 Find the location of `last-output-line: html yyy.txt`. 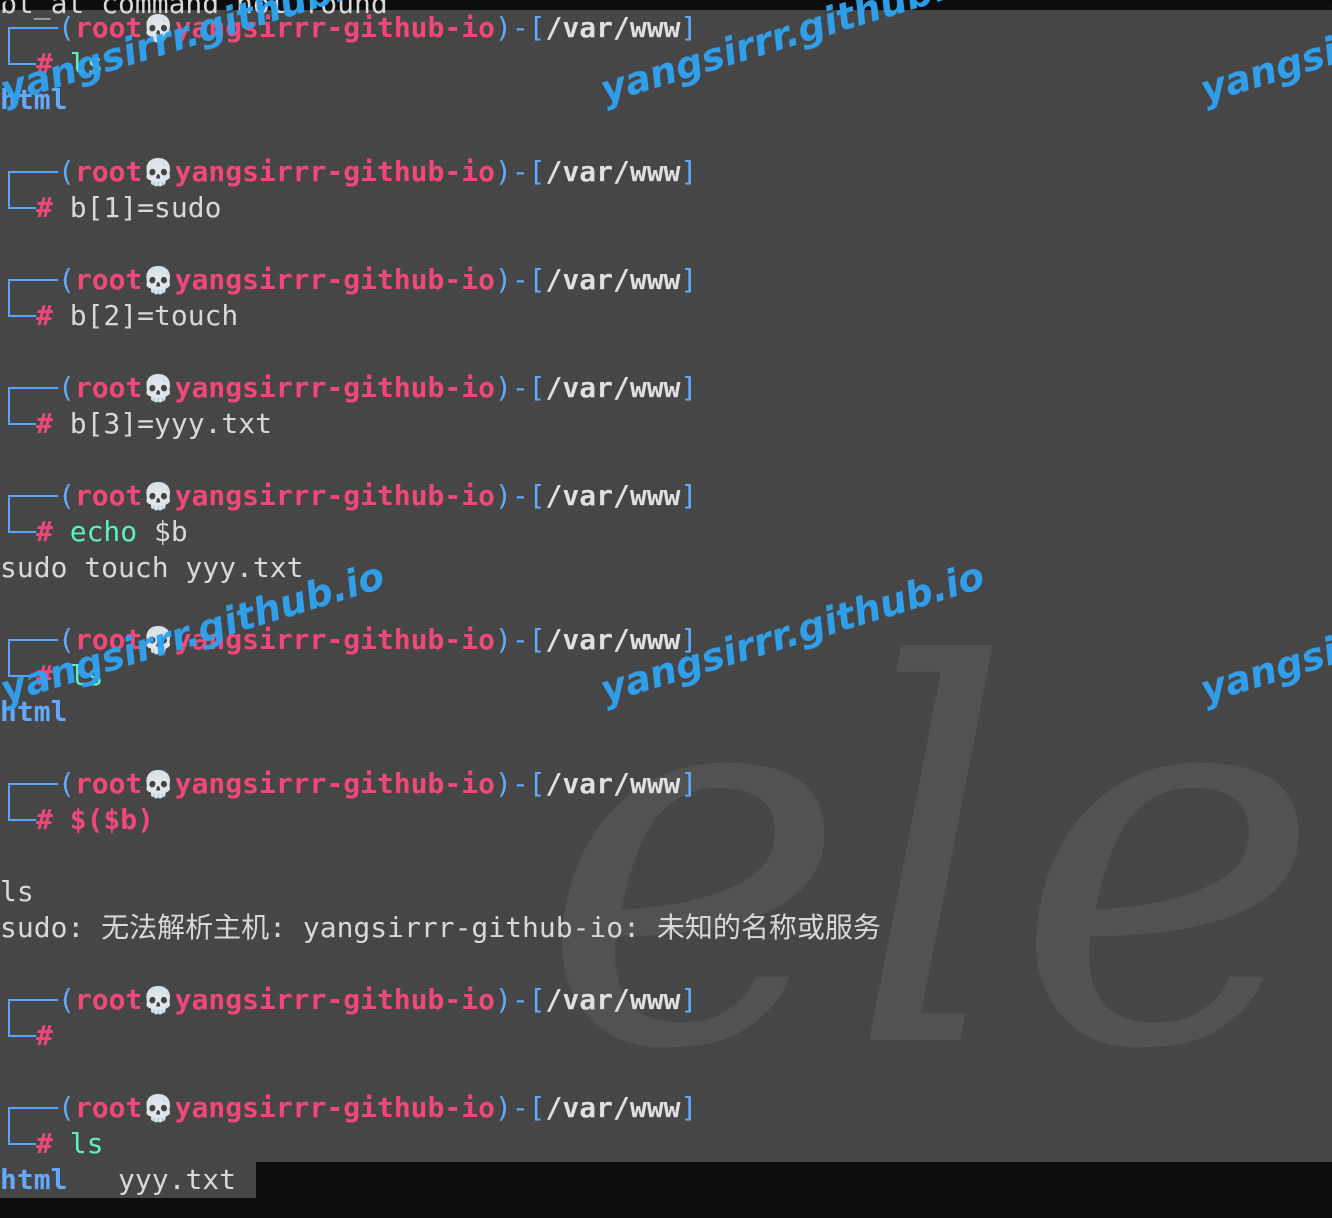

last-output-line: html yyy.txt is located at coordinates (128, 1180).